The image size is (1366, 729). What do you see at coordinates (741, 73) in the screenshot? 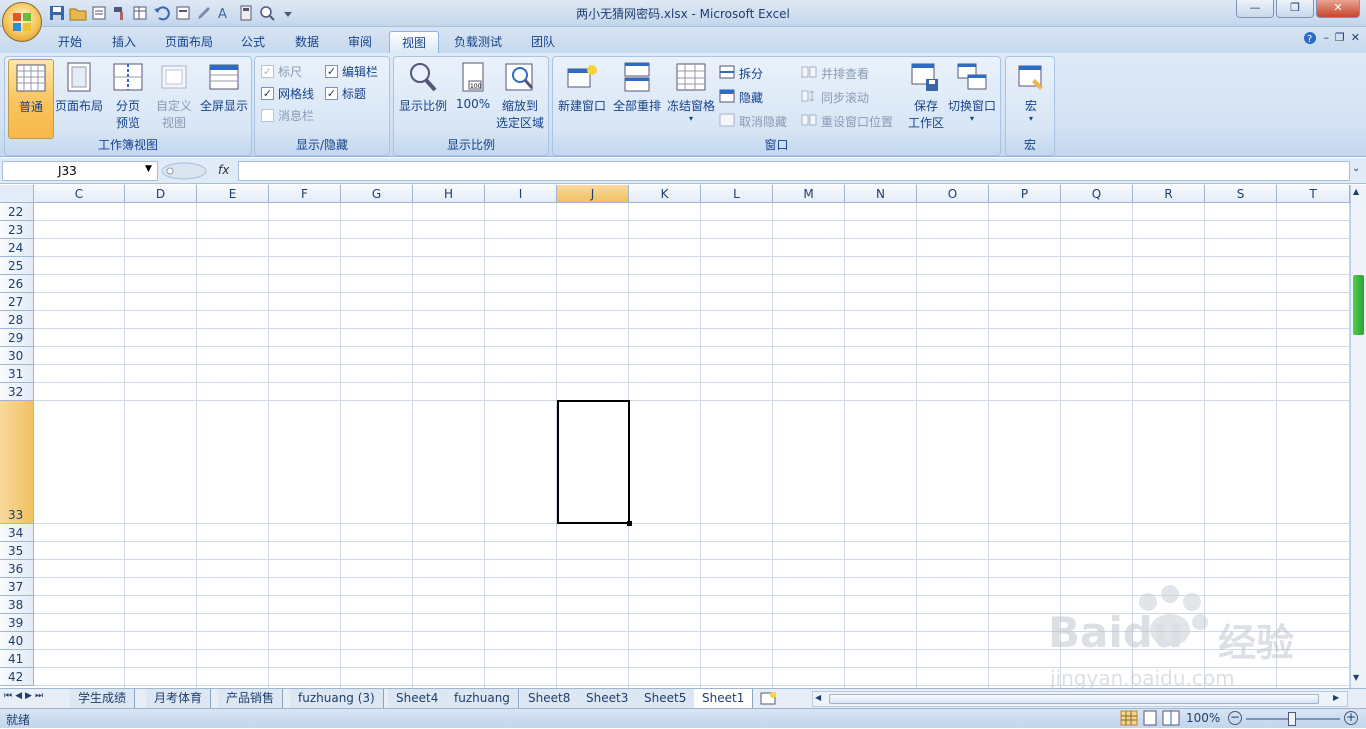
I see `split-button: 拆分` at bounding box center [741, 73].